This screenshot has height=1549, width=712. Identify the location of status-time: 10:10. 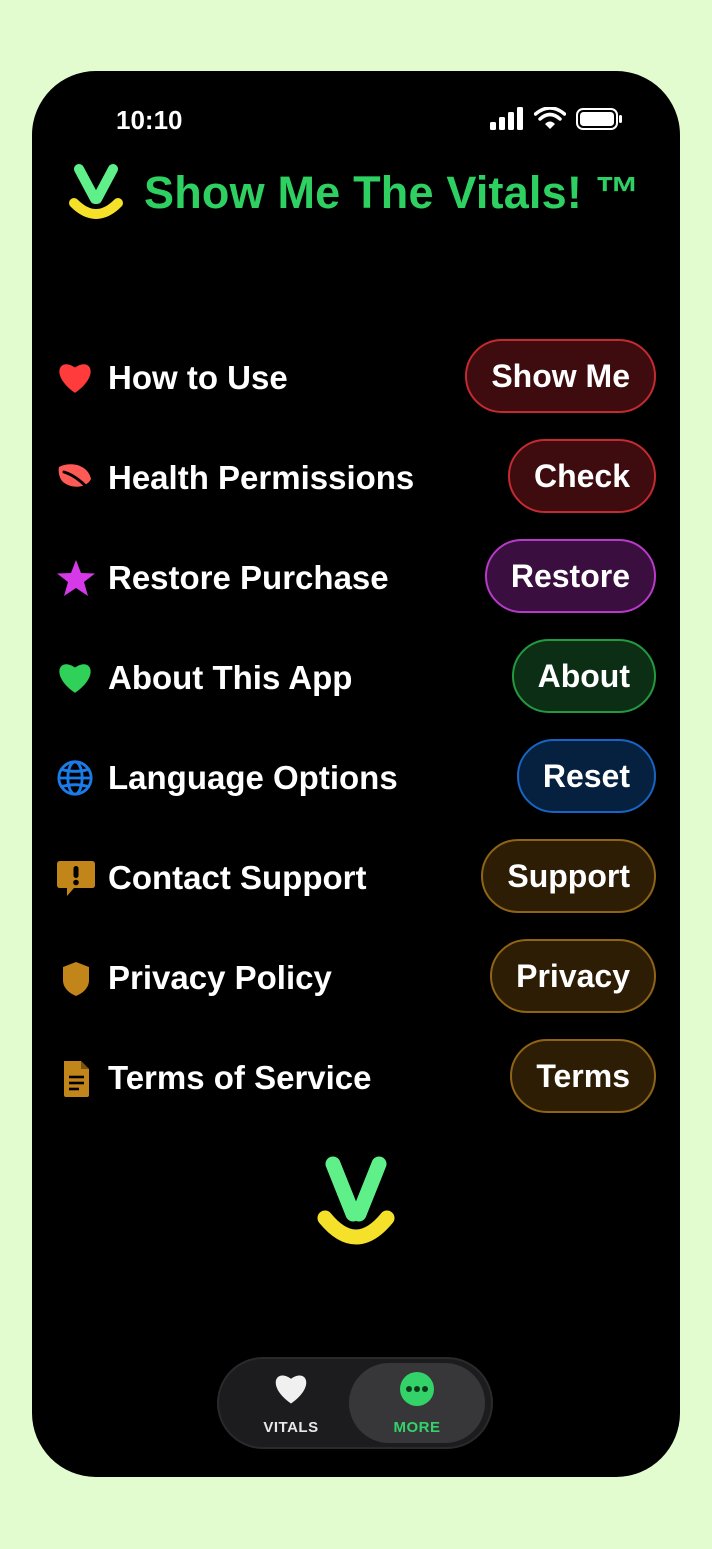
(149, 120).